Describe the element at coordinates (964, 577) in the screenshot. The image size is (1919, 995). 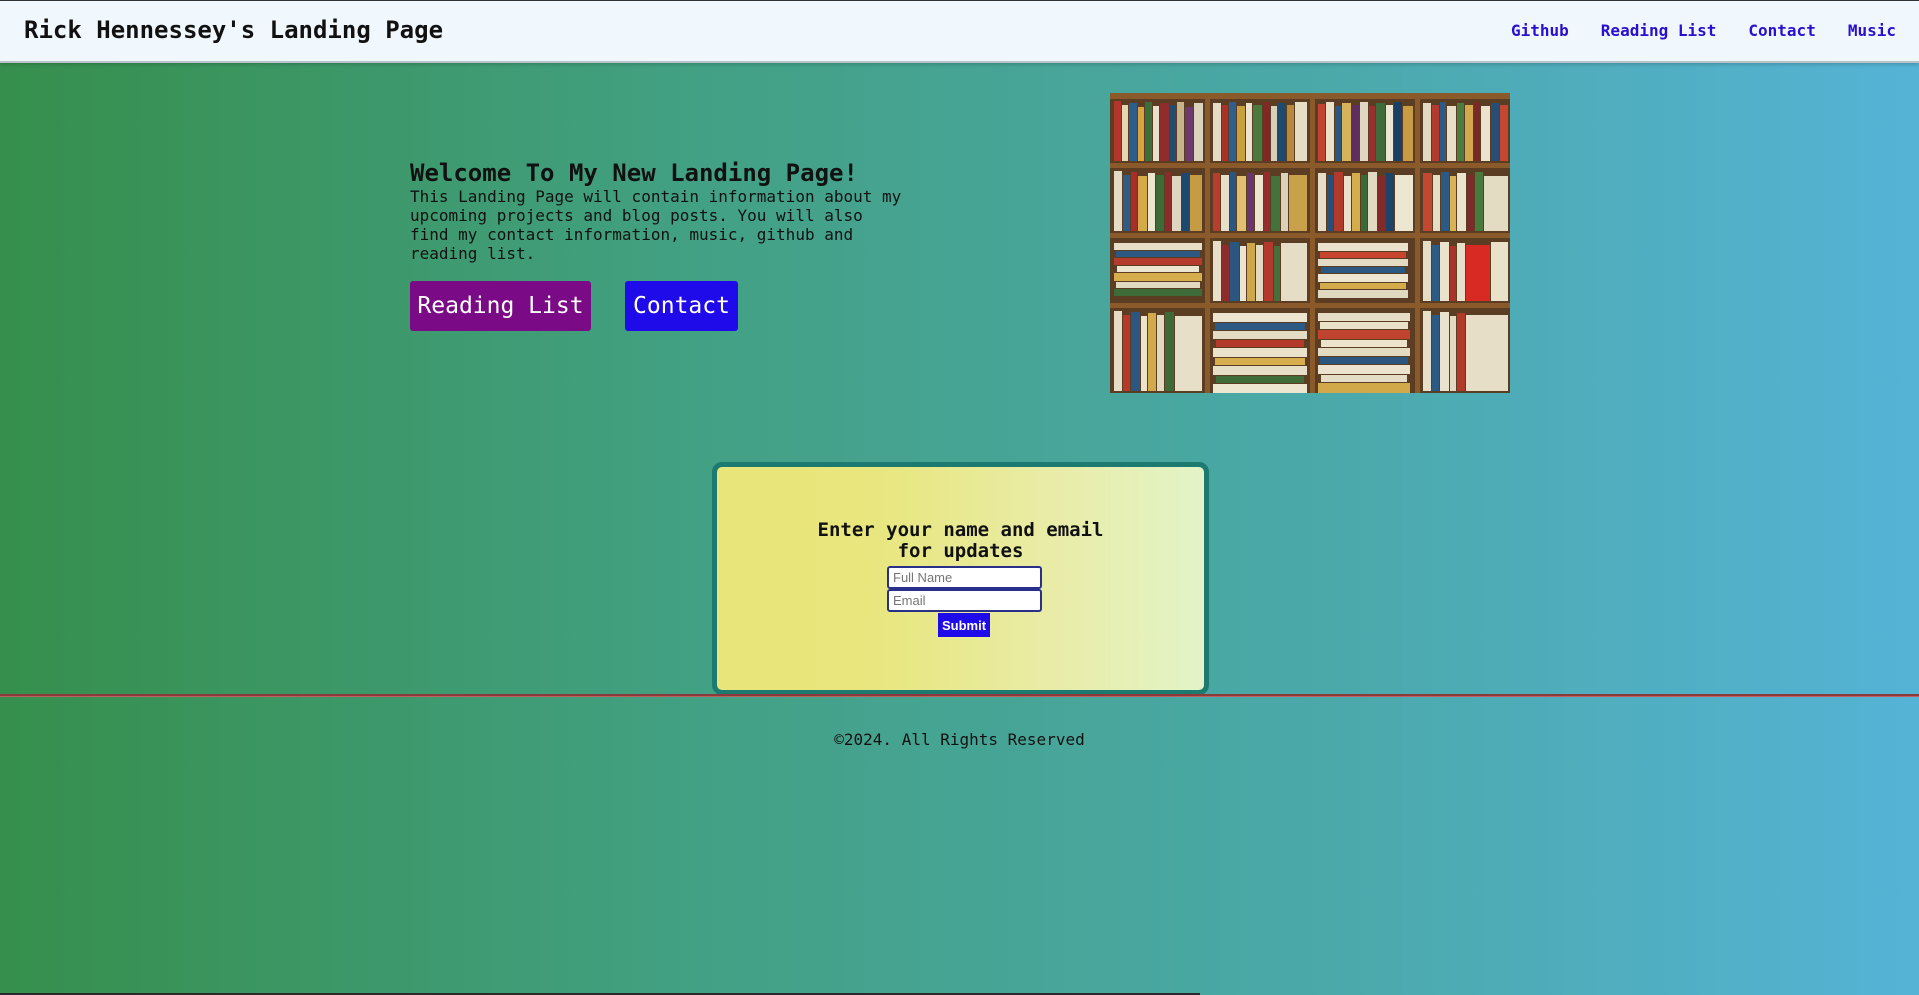
I see `full-name-input` at that location.